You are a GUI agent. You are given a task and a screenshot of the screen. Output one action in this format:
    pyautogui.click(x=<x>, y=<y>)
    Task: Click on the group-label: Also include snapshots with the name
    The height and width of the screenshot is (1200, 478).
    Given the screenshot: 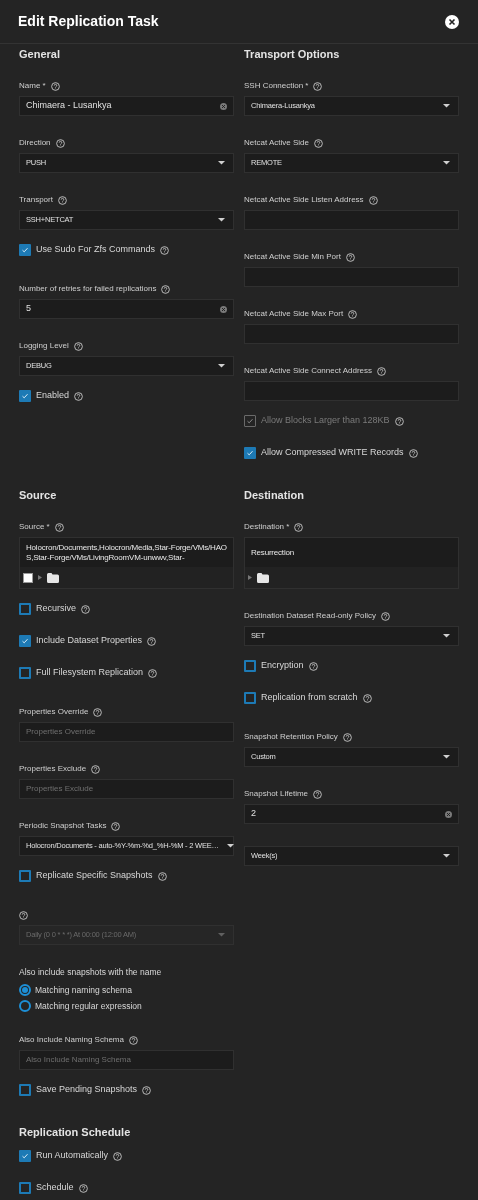 What is the action you would take?
    pyautogui.click(x=91, y=972)
    